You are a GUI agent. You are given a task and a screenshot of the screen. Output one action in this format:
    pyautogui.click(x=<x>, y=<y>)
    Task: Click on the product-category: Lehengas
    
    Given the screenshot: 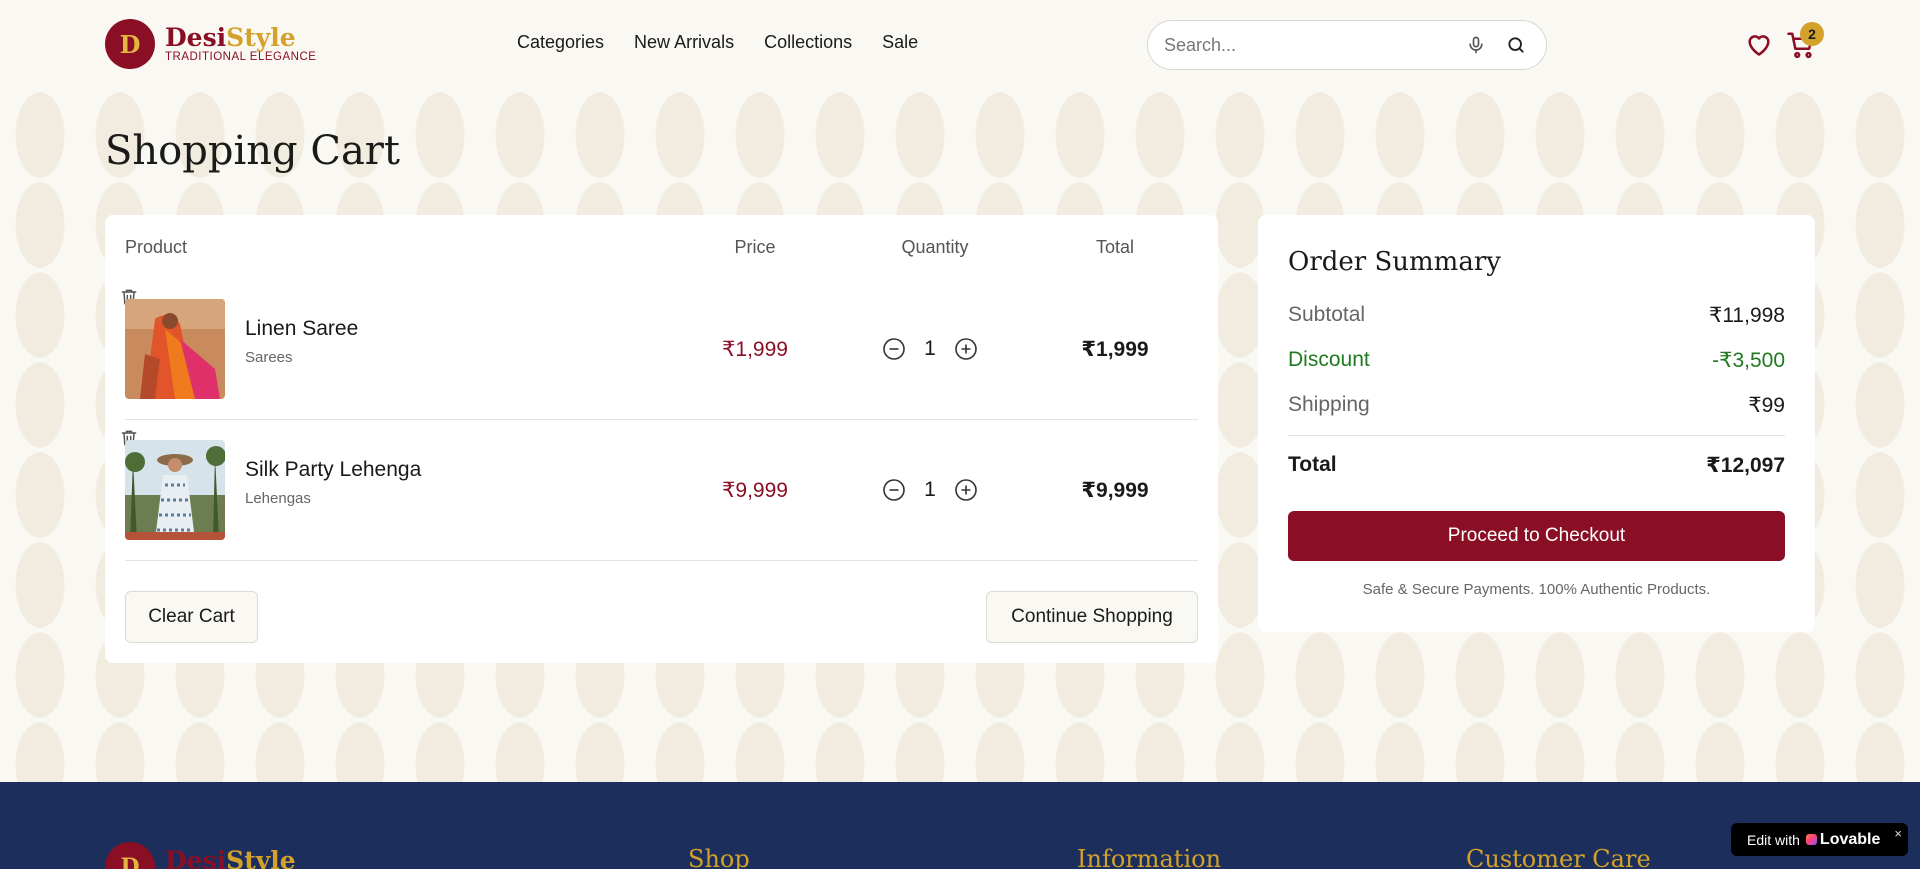 What is the action you would take?
    pyautogui.click(x=278, y=498)
    